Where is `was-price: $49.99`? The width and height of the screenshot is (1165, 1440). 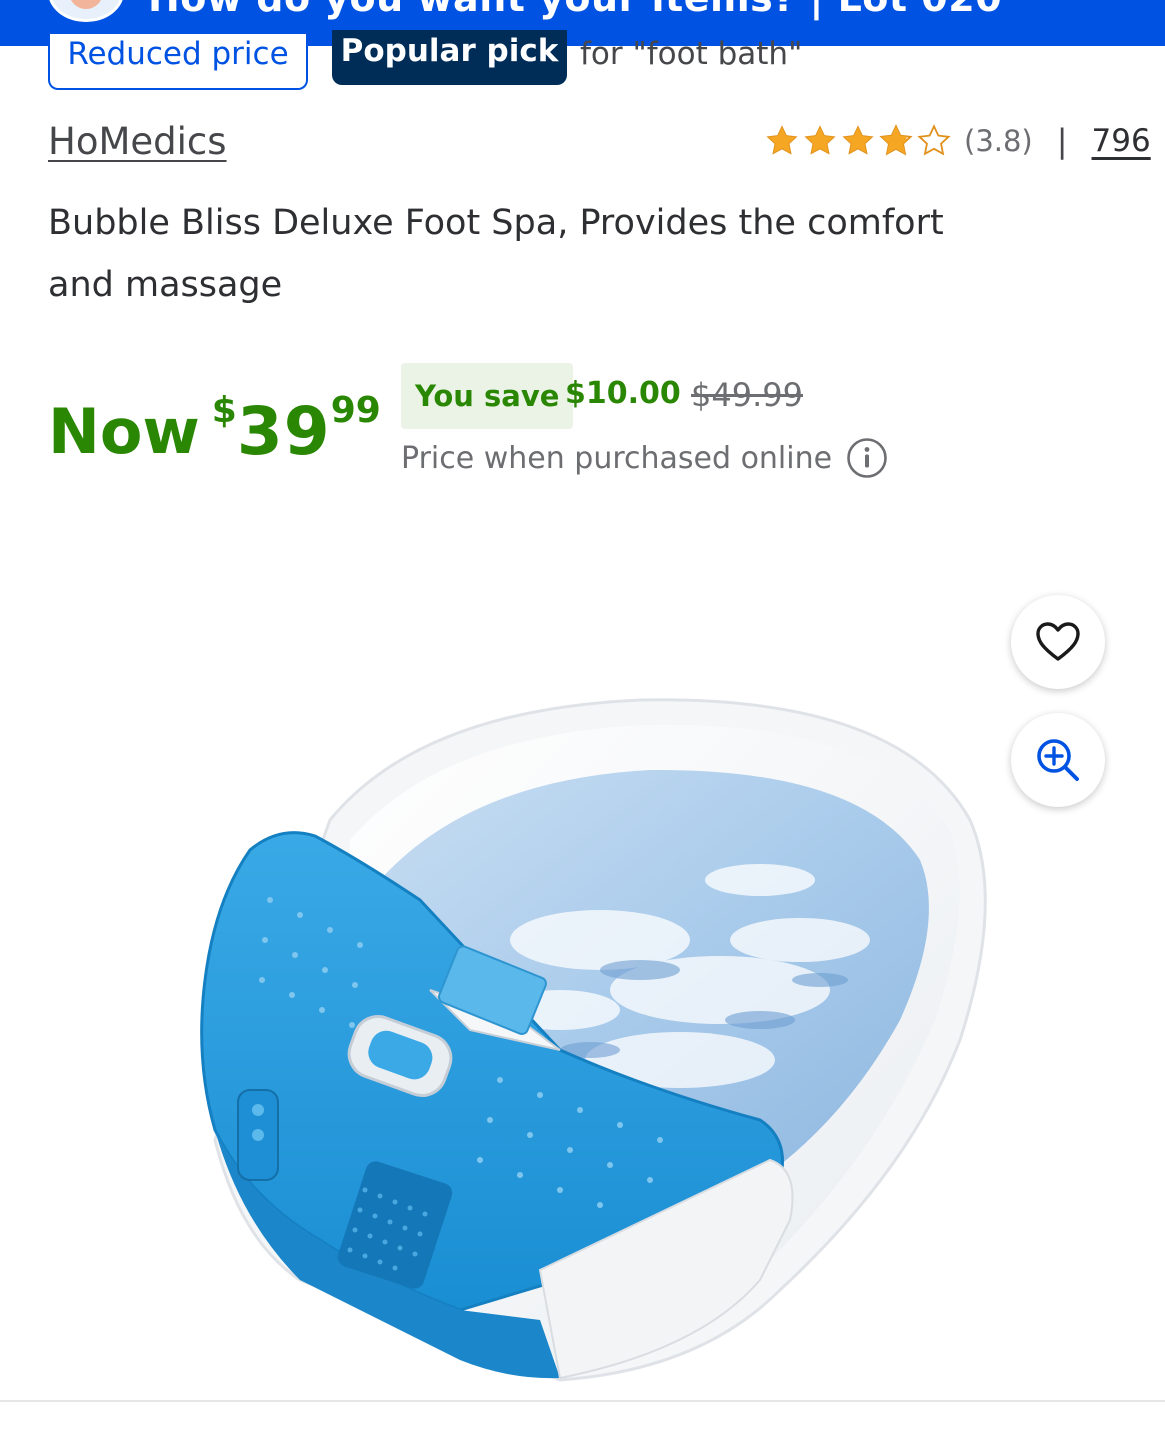 was-price: $49.99 is located at coordinates (747, 395).